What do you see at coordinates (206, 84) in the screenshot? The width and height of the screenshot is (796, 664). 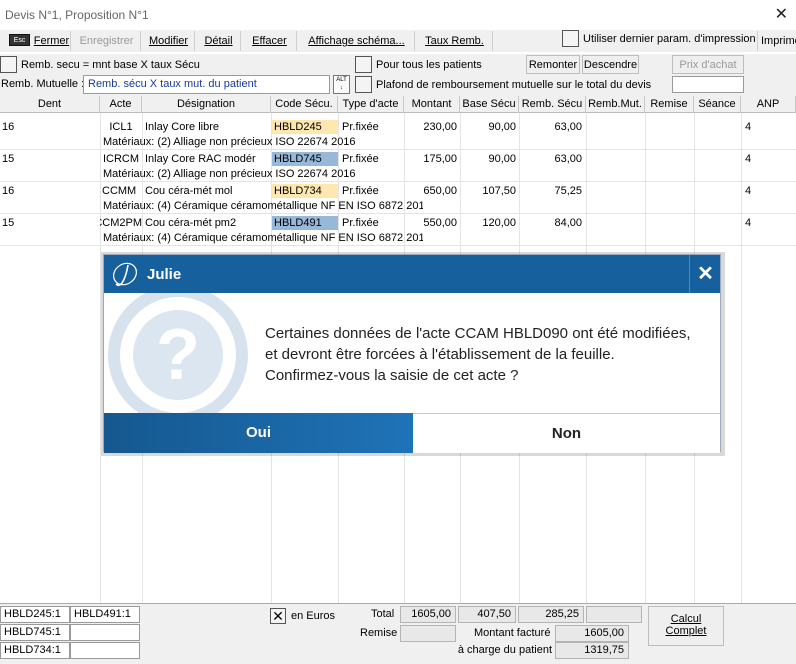 I see `remb-mutuelle-field: Remb. sécu X taux mut. du patient` at bounding box center [206, 84].